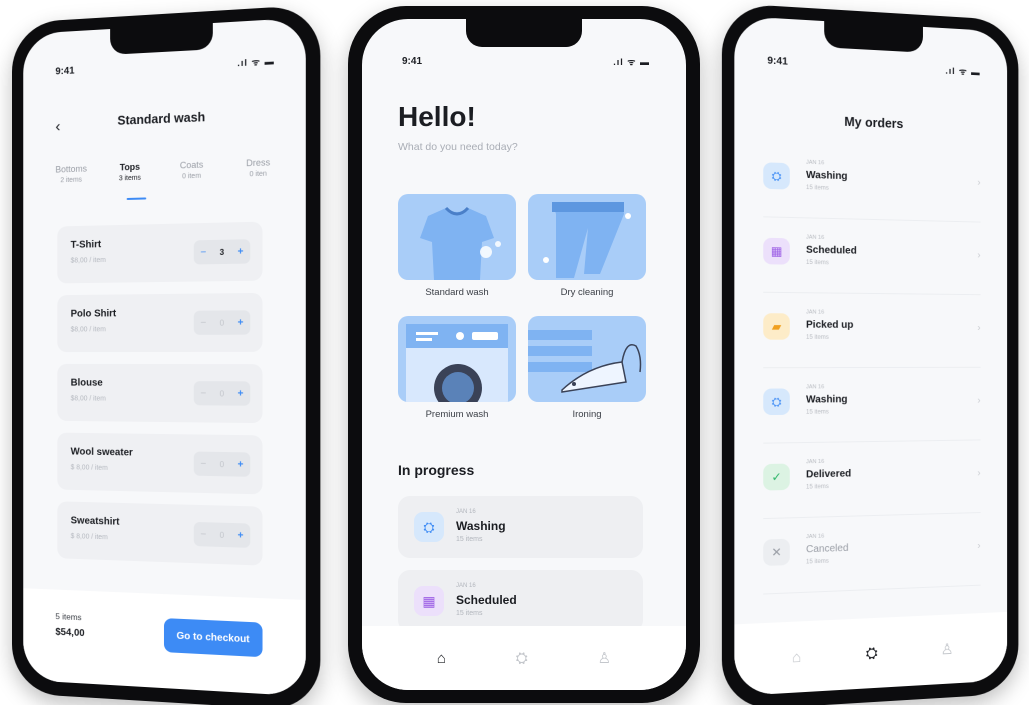 Image resolution: width=1029 pixels, height=705 pixels. I want to click on tab-bottoms: Bottoms 2 items, so click(71, 174).